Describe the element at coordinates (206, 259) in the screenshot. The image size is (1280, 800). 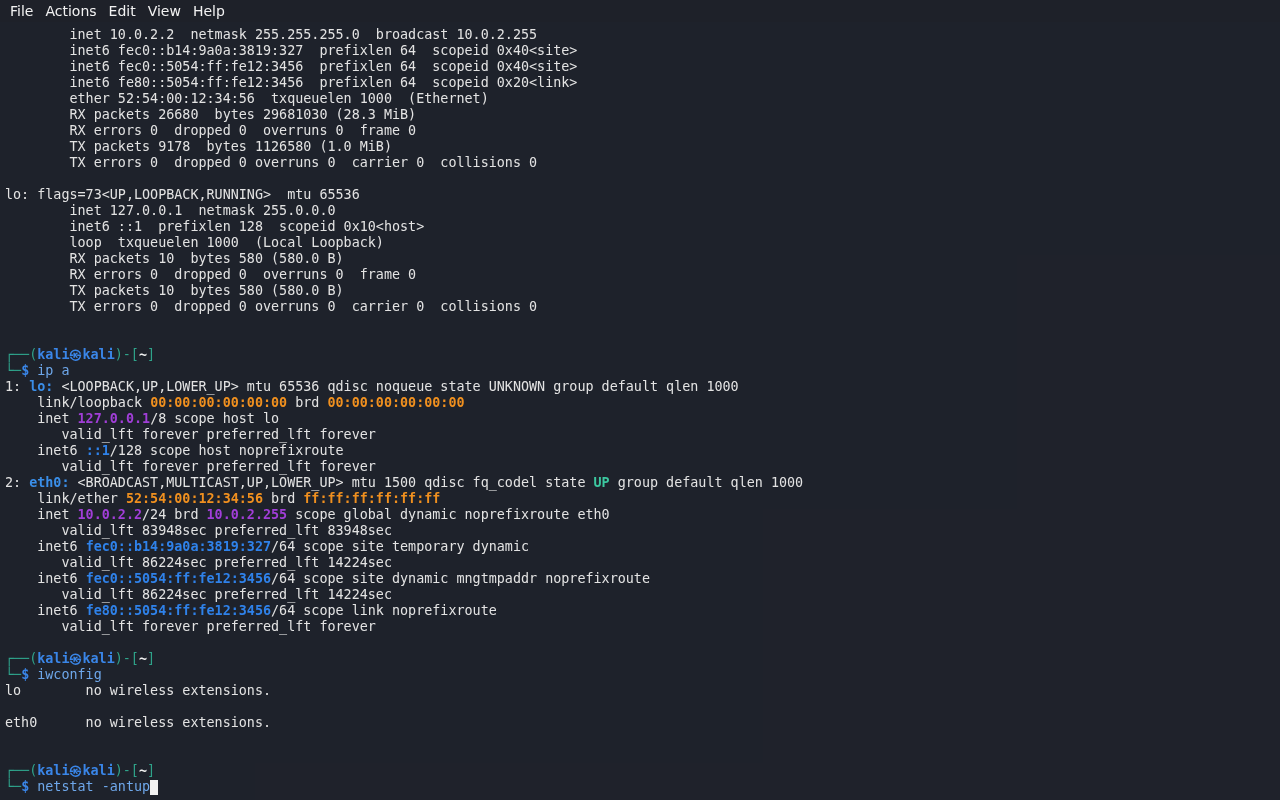
I see `terminal-line: RX packets 10 bytes 580 (580.0 B)` at that location.